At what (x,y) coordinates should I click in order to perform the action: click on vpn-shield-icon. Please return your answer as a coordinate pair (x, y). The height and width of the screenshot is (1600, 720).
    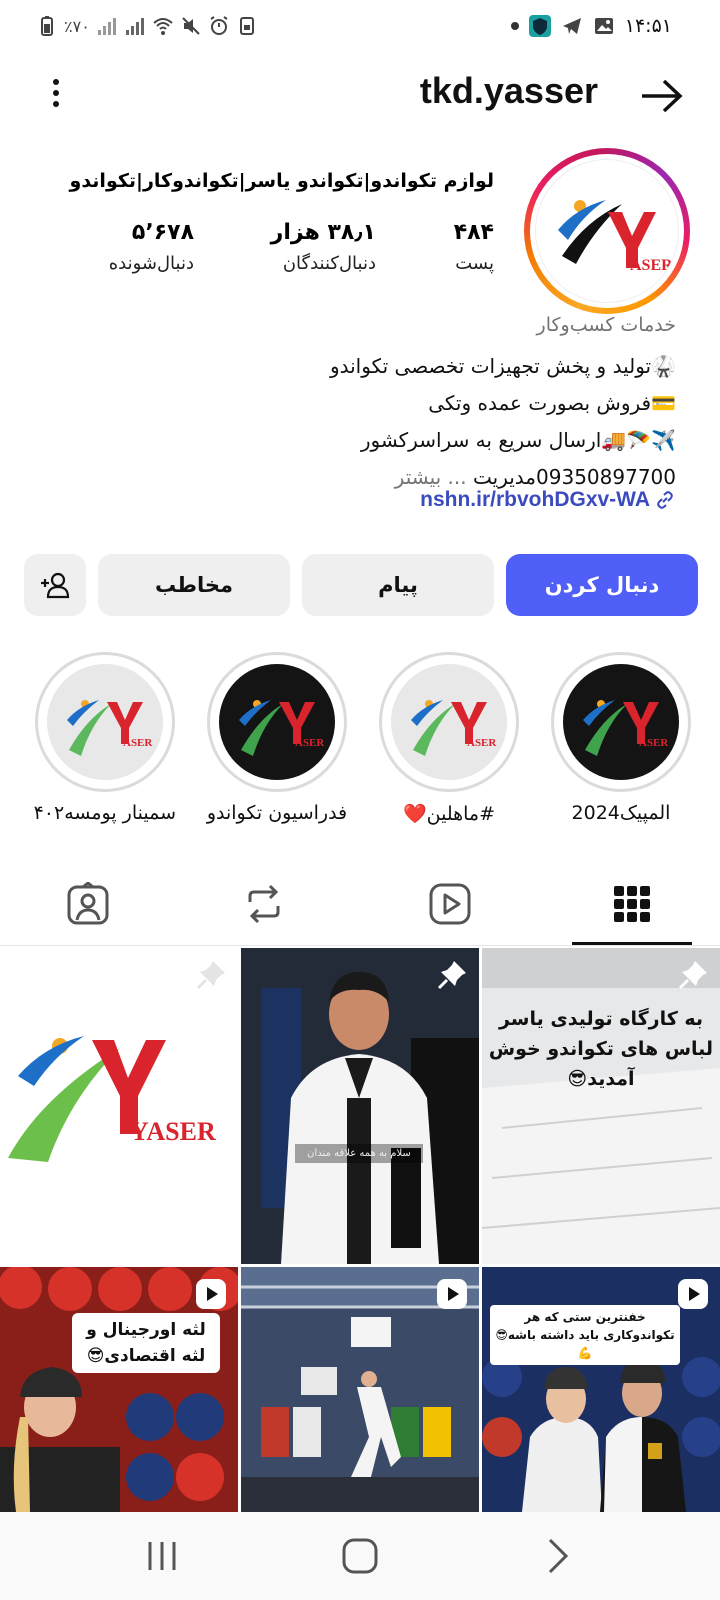
    Looking at the image, I should click on (539, 26).